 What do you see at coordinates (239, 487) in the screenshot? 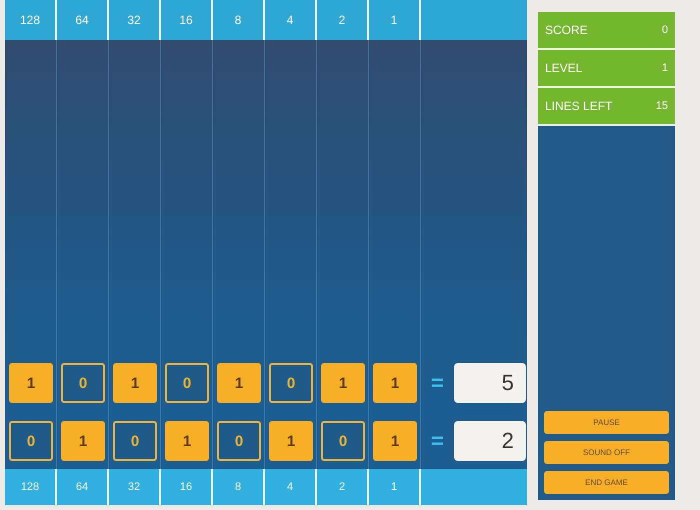
I see `place-value-footer: 8` at bounding box center [239, 487].